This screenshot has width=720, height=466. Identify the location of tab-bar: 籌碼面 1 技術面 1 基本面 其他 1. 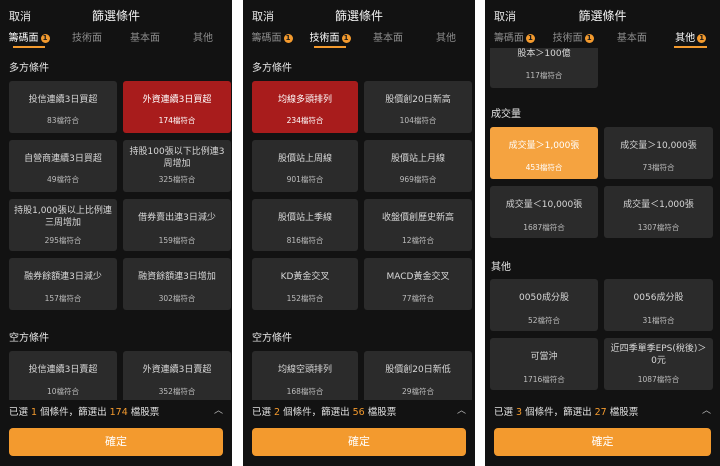
(602, 39).